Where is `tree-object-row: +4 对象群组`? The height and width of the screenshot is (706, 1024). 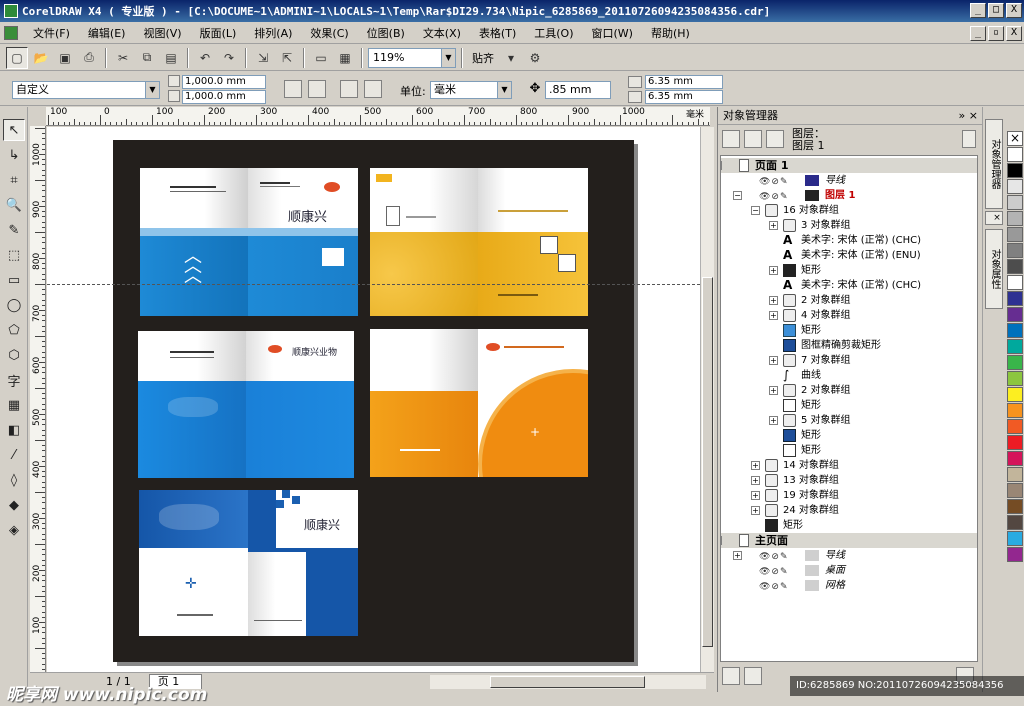
tree-object-row: +4 对象群组 is located at coordinates (849, 315).